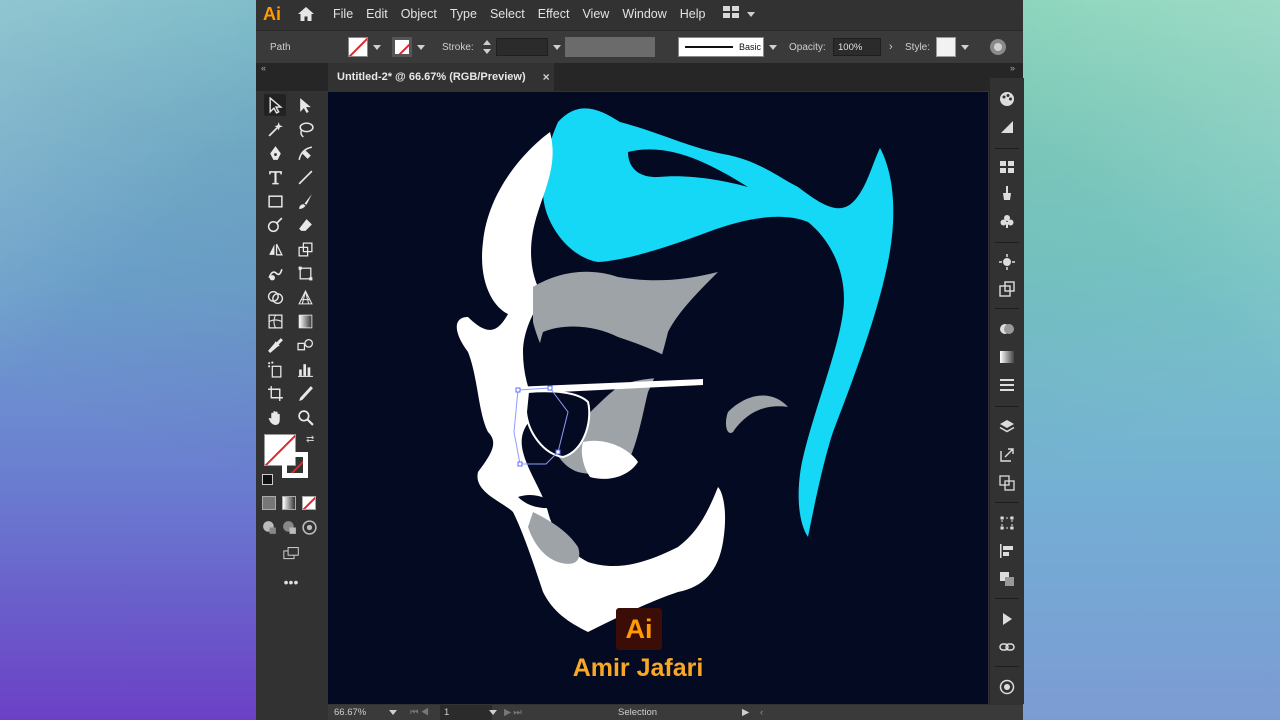 This screenshot has height=720, width=1280. Describe the element at coordinates (305, 201) in the screenshot. I see `paintbrush-tool-icon` at that location.